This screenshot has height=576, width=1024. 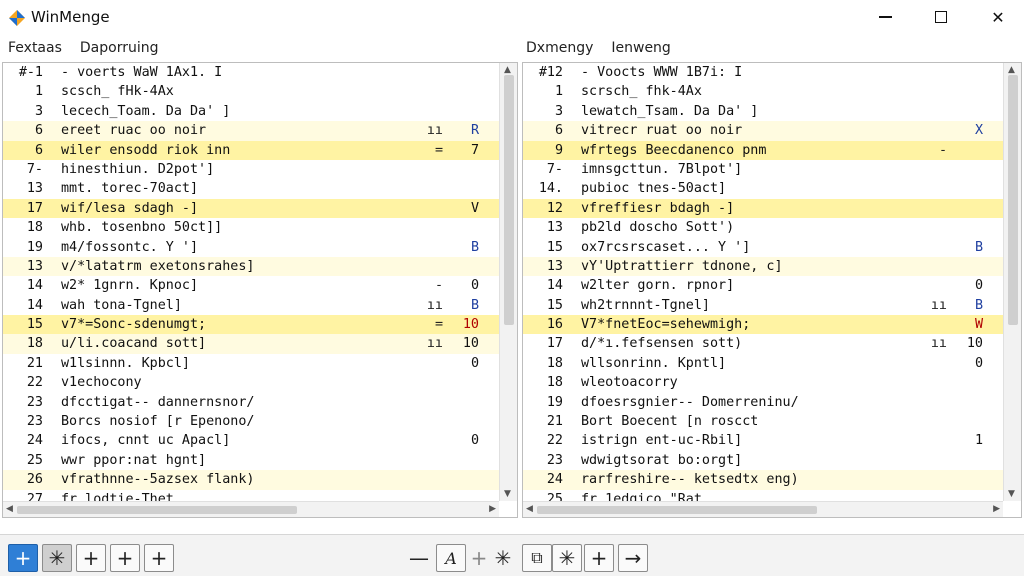 What do you see at coordinates (763, 72) in the screenshot?
I see `diff-line: #12 - Voocts WWW 1B7i: I` at bounding box center [763, 72].